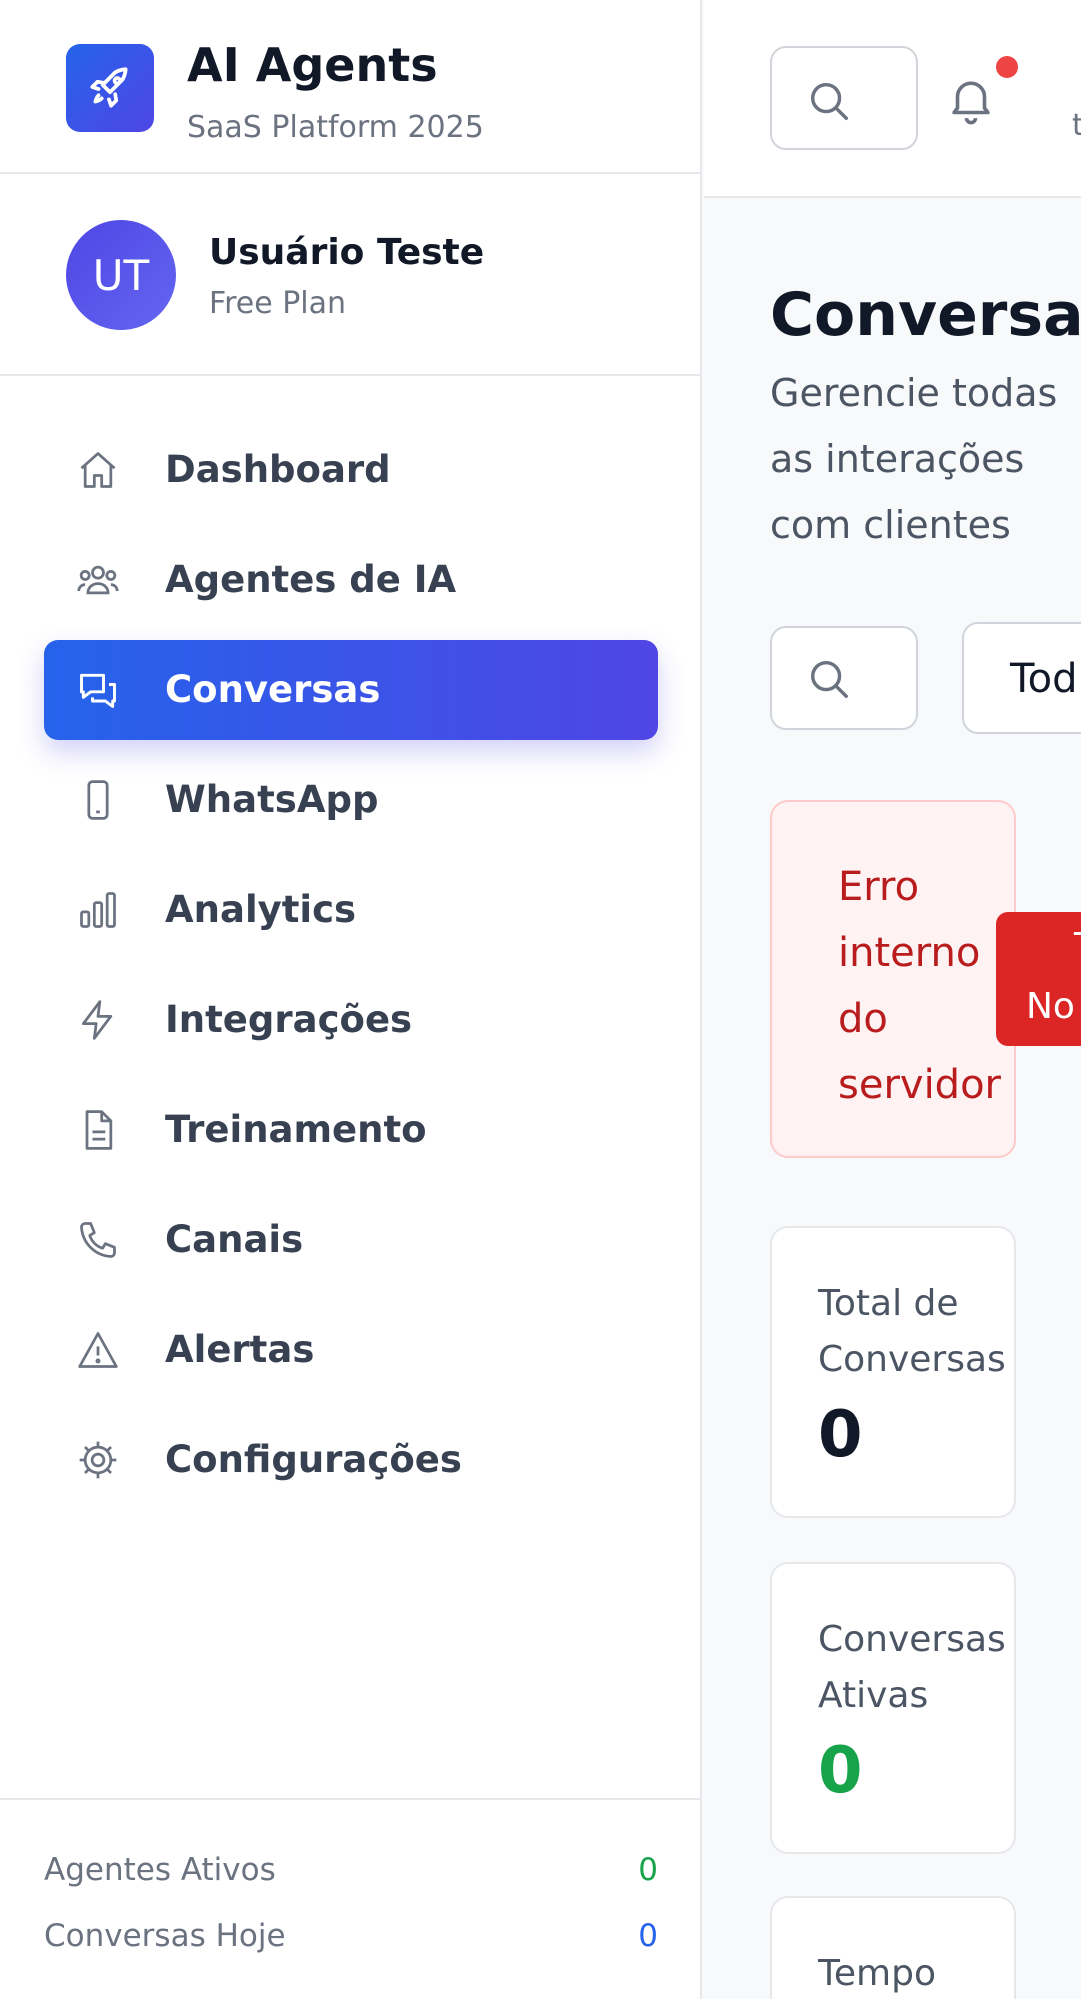 Image resolution: width=1081 pixels, height=1999 pixels. What do you see at coordinates (121, 275) in the screenshot?
I see `avatar: UT` at bounding box center [121, 275].